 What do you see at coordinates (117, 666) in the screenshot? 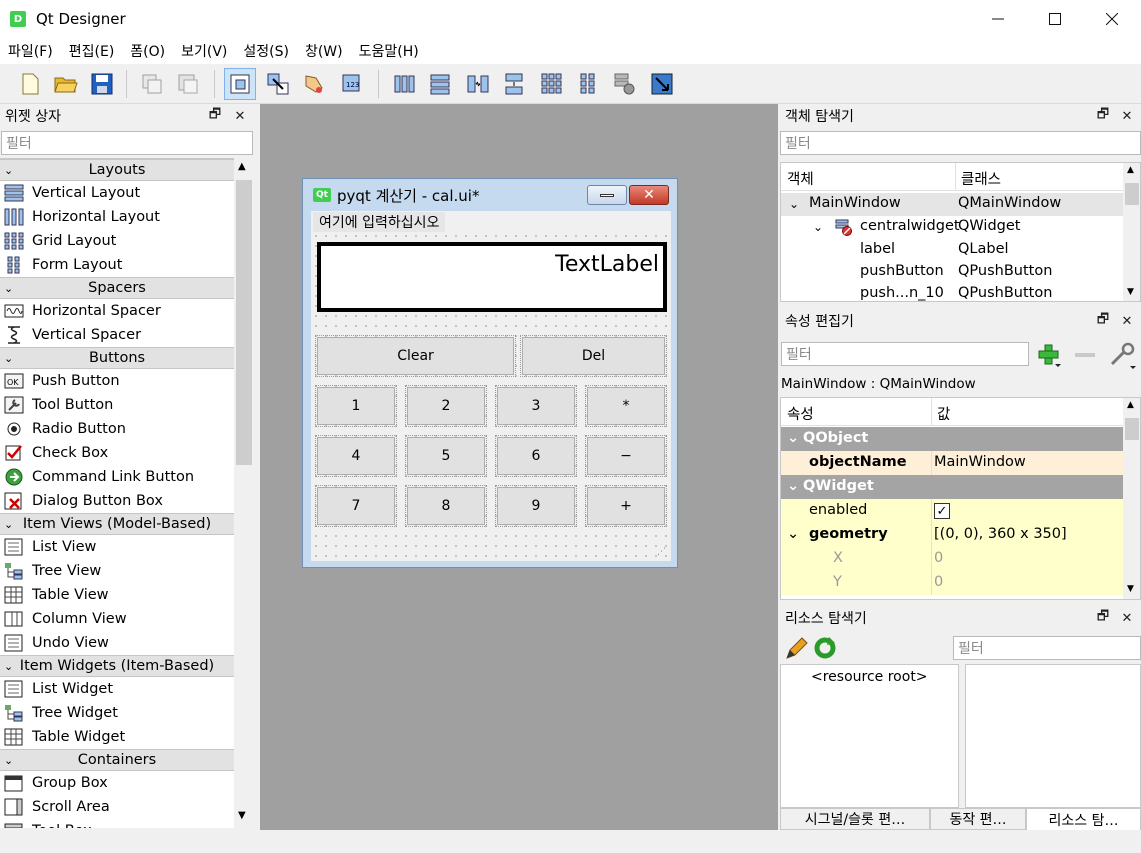
I see `widget-category-header: ⌄ Item Widgets (Item-Based)` at bounding box center [117, 666].